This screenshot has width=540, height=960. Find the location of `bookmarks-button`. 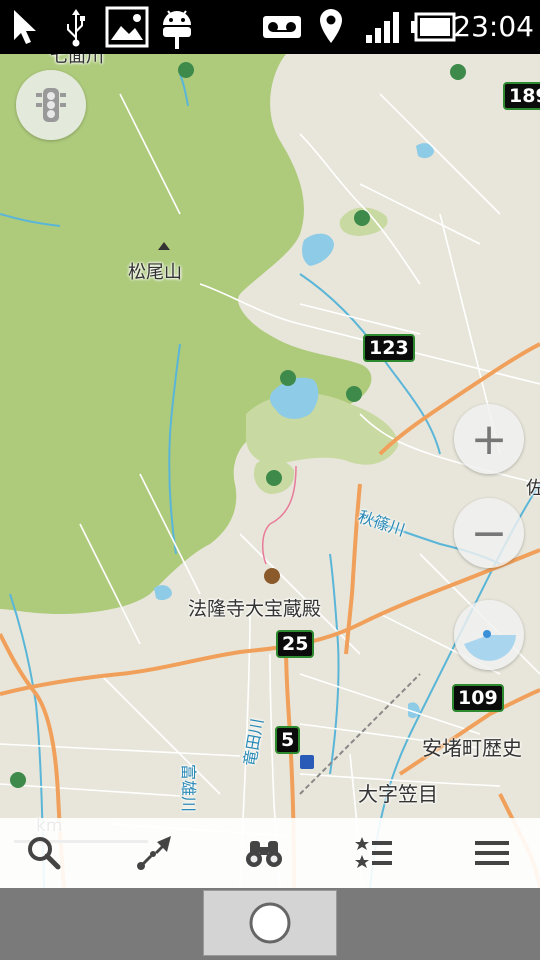

bookmarks-button is located at coordinates (374, 853).